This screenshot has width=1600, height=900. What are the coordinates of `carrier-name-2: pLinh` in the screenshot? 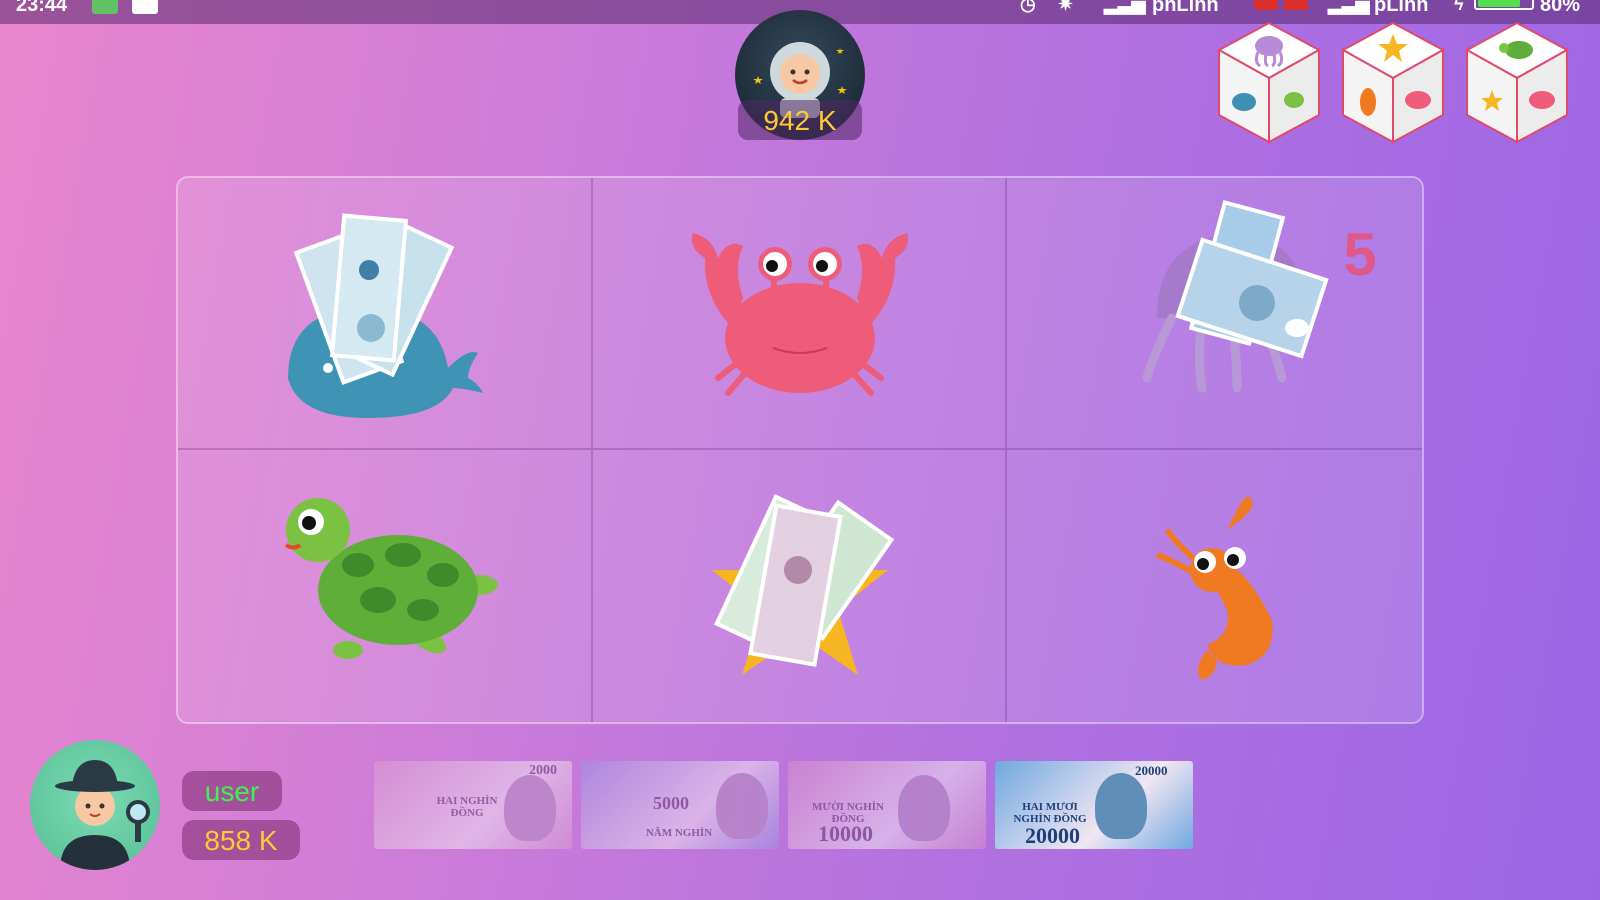 It's located at (1401, 8).